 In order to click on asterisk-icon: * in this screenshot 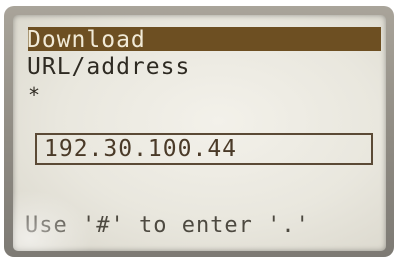, I will do `click(35, 95)`.